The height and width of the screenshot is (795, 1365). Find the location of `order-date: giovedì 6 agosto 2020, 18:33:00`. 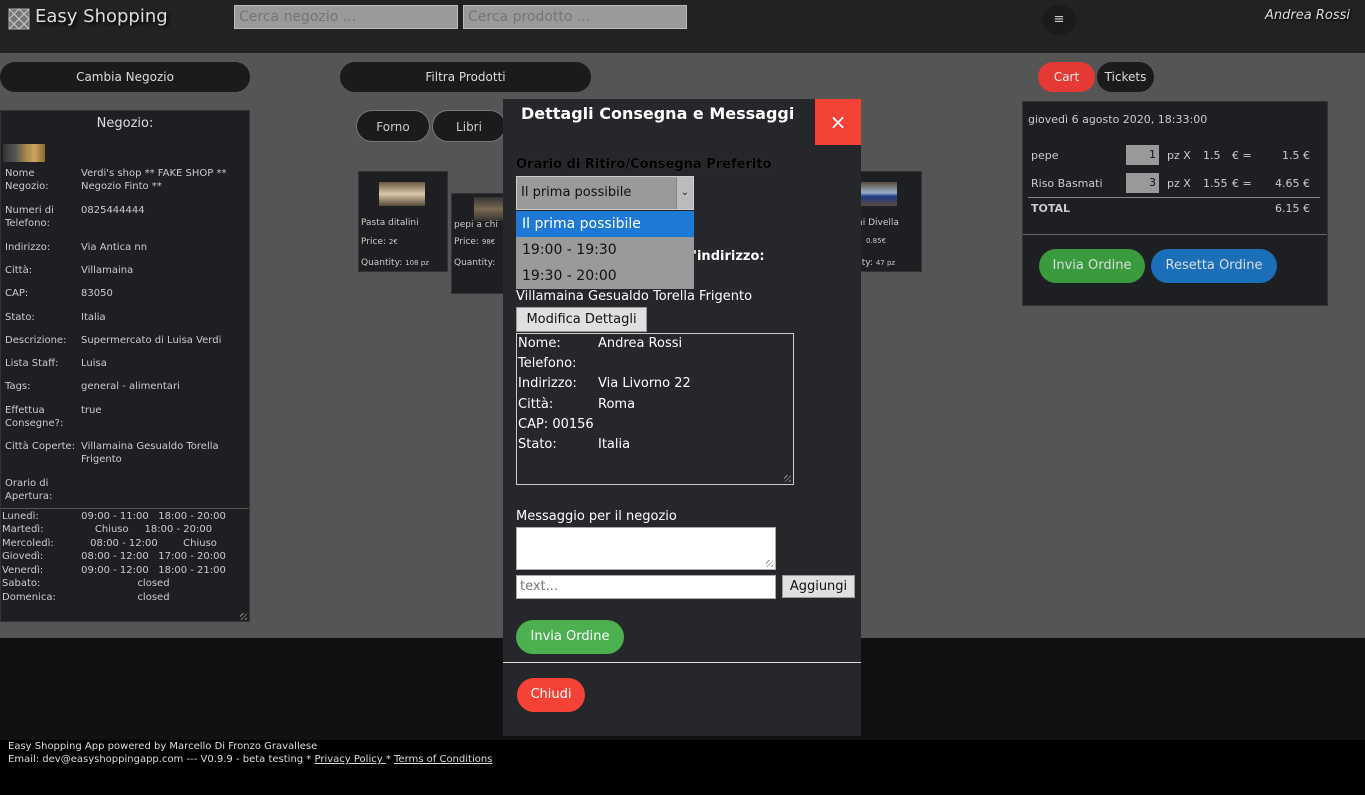

order-date: giovedì 6 agosto 2020, 18:33:00 is located at coordinates (1118, 119).